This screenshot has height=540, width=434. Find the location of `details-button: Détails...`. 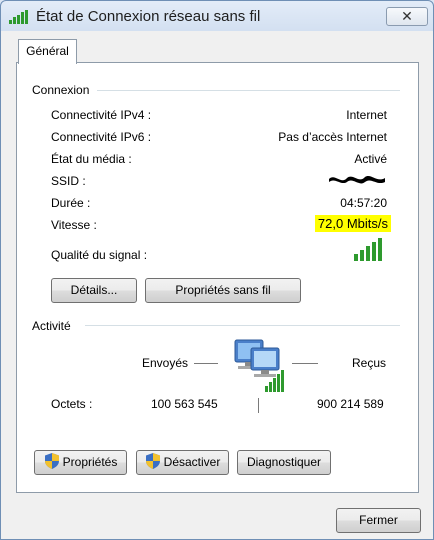

details-button: Détails... is located at coordinates (94, 290).